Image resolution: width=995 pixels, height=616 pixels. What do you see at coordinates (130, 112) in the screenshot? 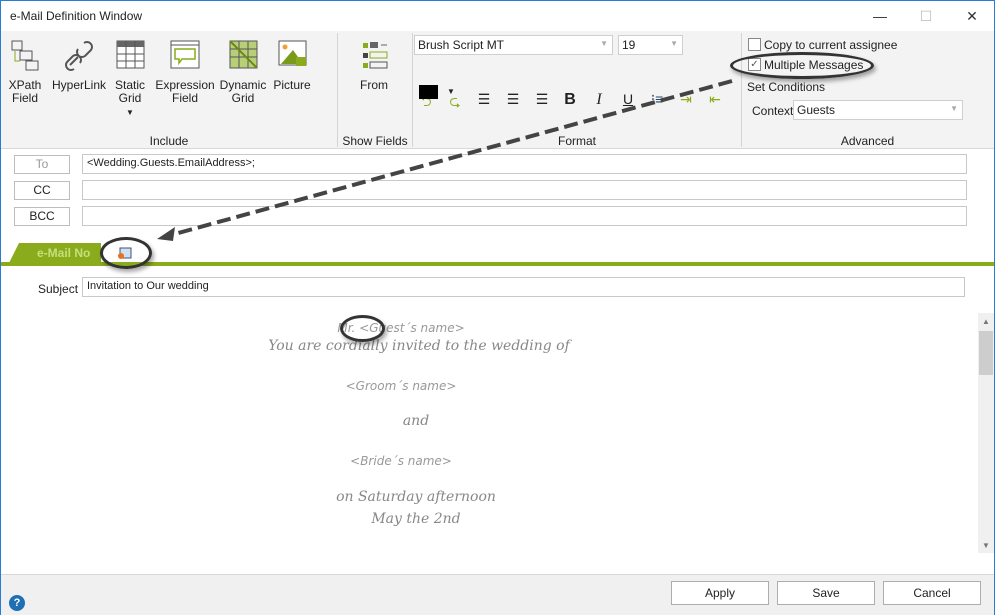
I see `dropdown-arrow-icon: ▼` at bounding box center [130, 112].